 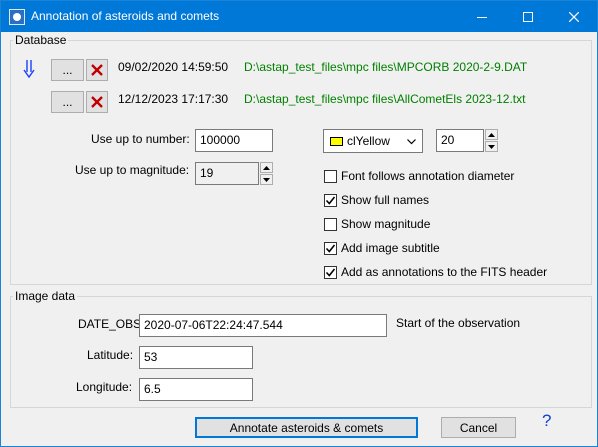 I want to click on window-title: Annotation of asteroids and comets, so click(x=125, y=16).